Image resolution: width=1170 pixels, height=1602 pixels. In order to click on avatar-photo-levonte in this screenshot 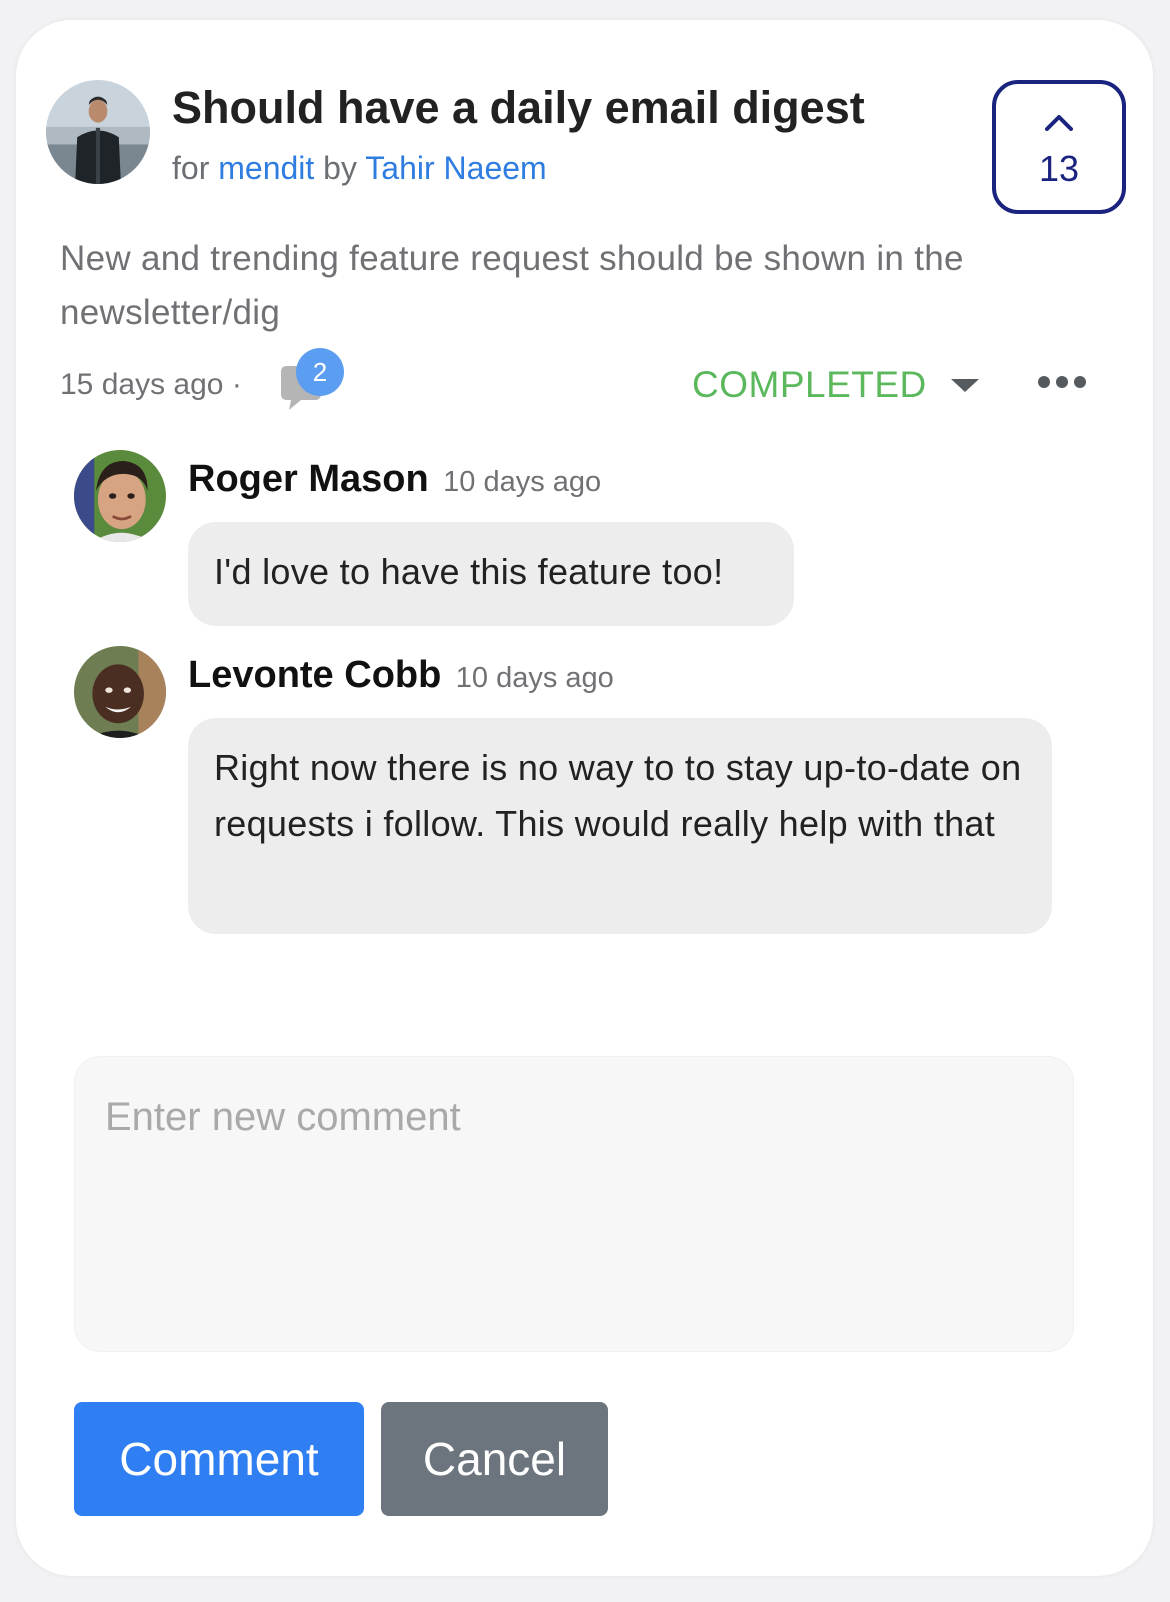, I will do `click(120, 692)`.